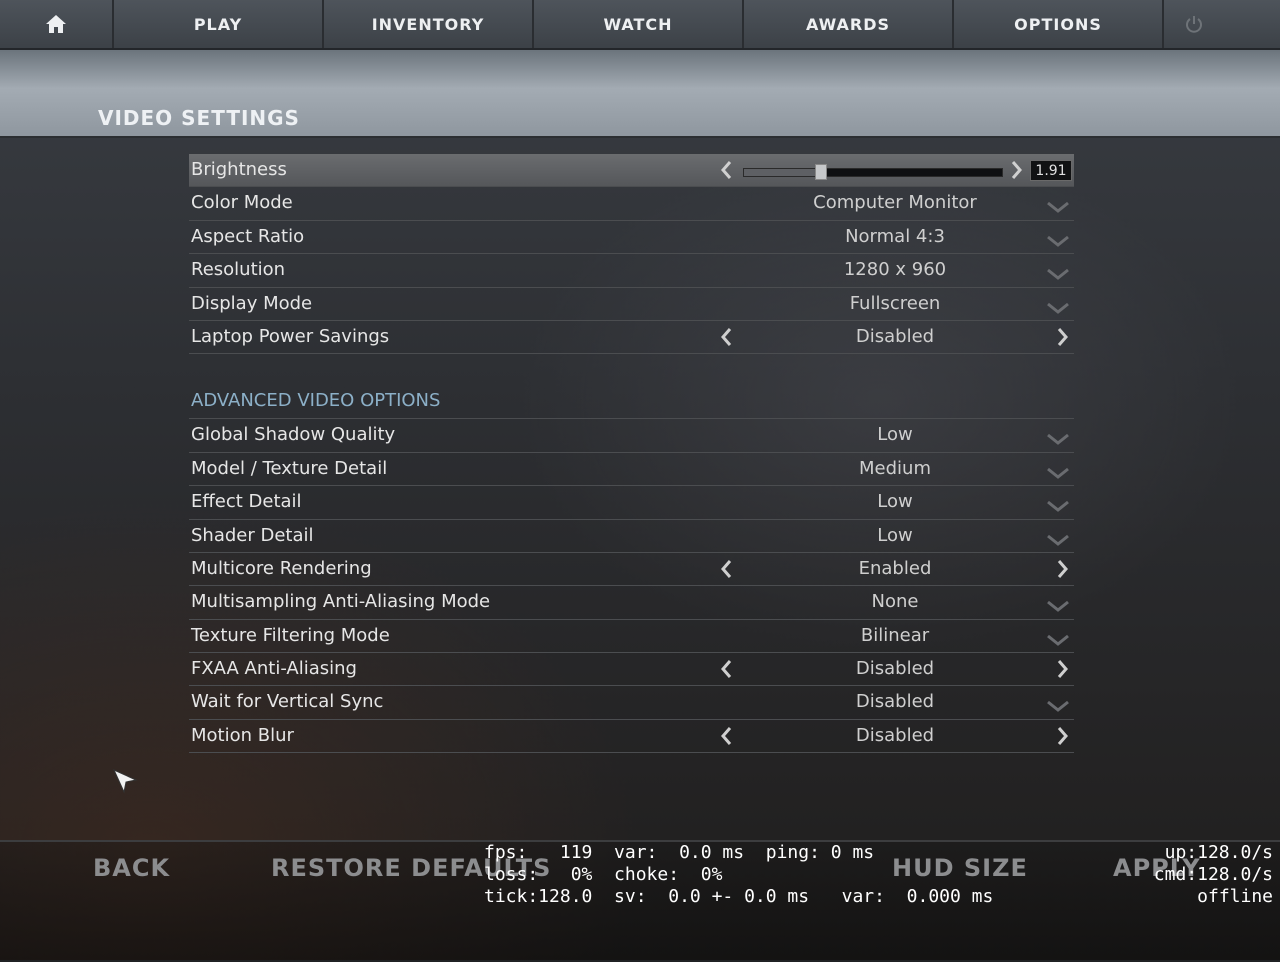 This screenshot has width=1280, height=962. Describe the element at coordinates (895, 635) in the screenshot. I see `setting-value: Bilinear` at that location.